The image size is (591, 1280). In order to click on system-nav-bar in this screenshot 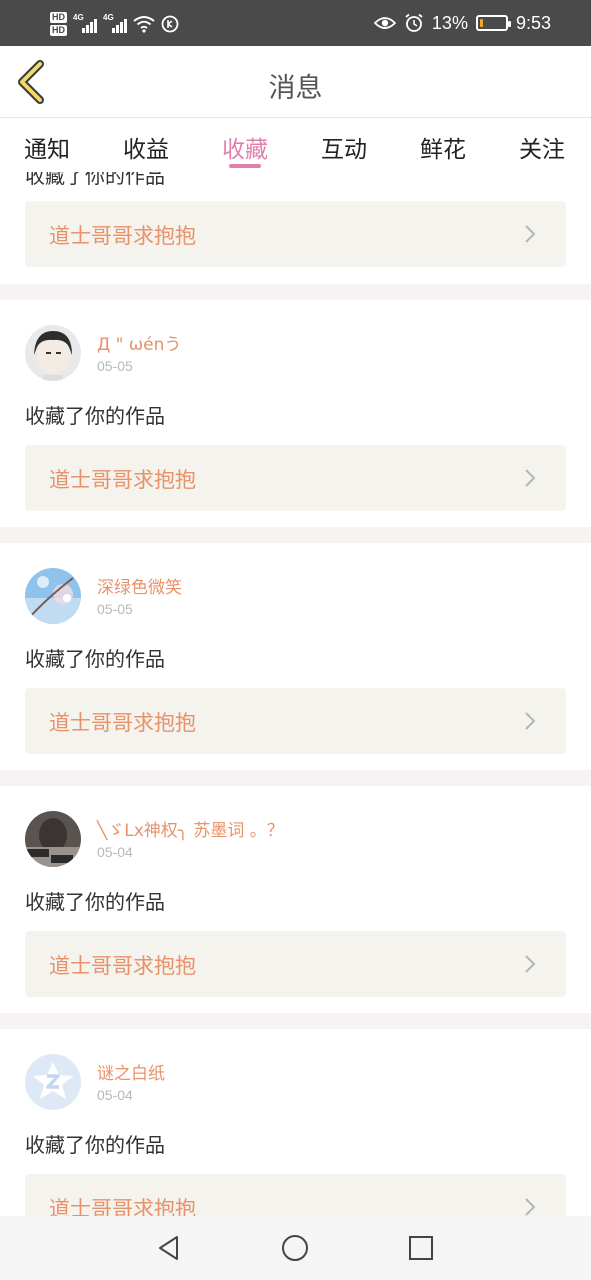, I will do `click(295, 1248)`.